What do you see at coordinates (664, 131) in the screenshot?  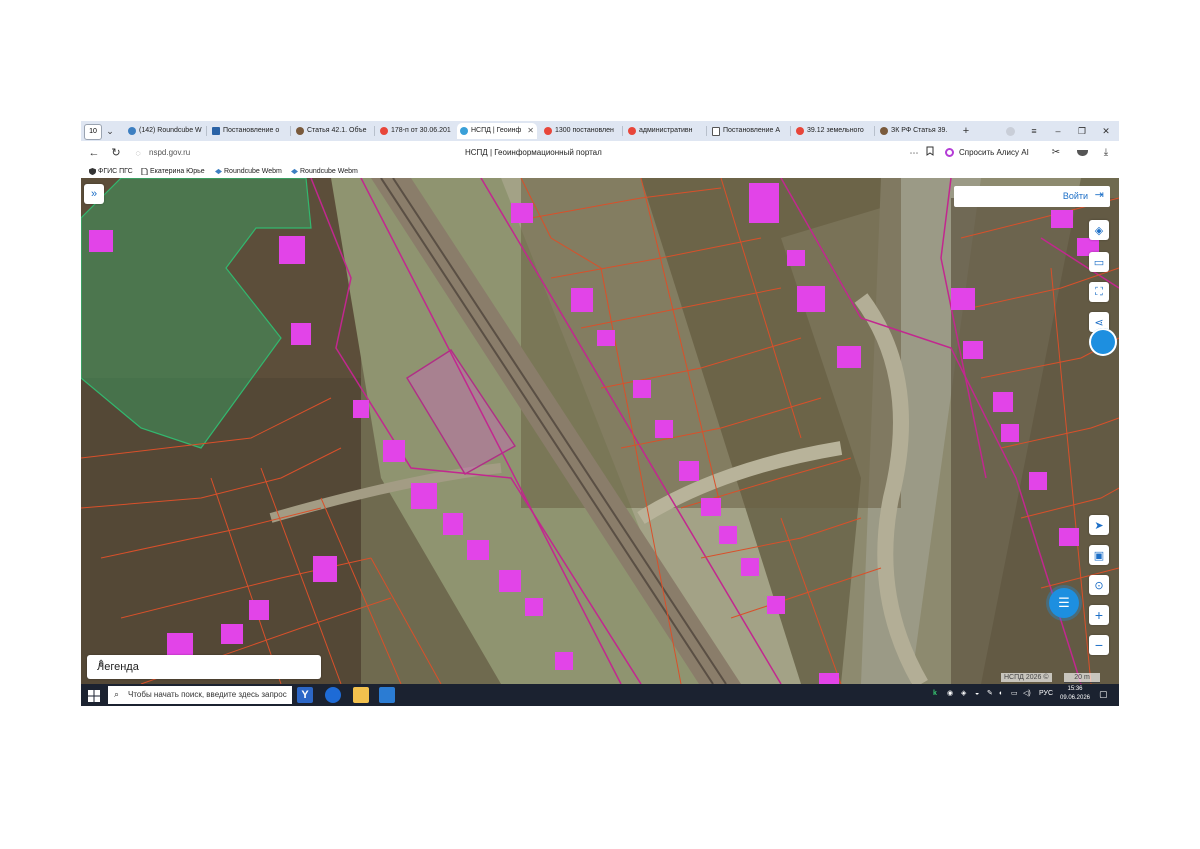 I see `tab-administrativ: административн` at bounding box center [664, 131].